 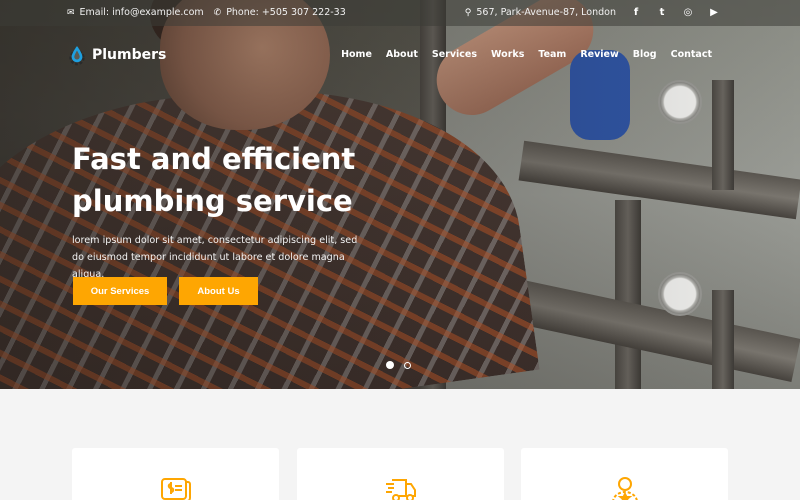 I want to click on water-drop-gear-icon, so click(x=77, y=56).